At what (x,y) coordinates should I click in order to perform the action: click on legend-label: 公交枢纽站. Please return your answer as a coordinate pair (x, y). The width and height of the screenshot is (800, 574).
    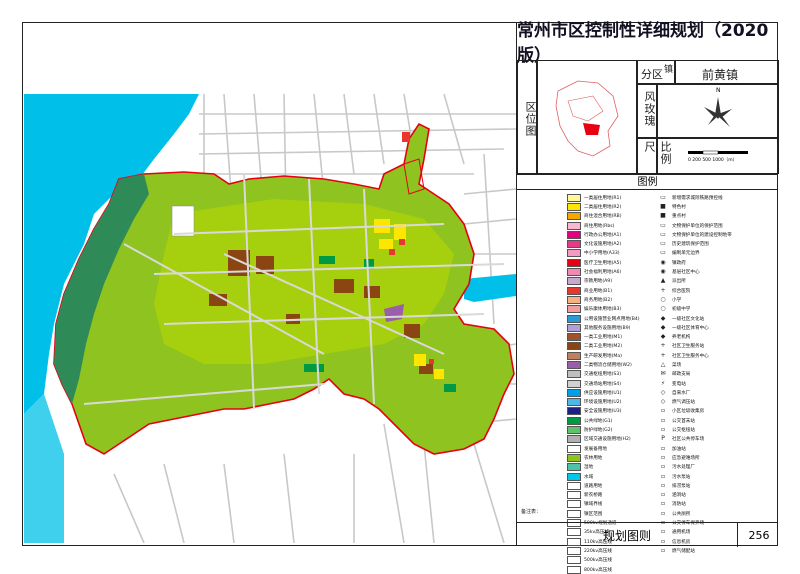
    Looking at the image, I should click on (683, 431).